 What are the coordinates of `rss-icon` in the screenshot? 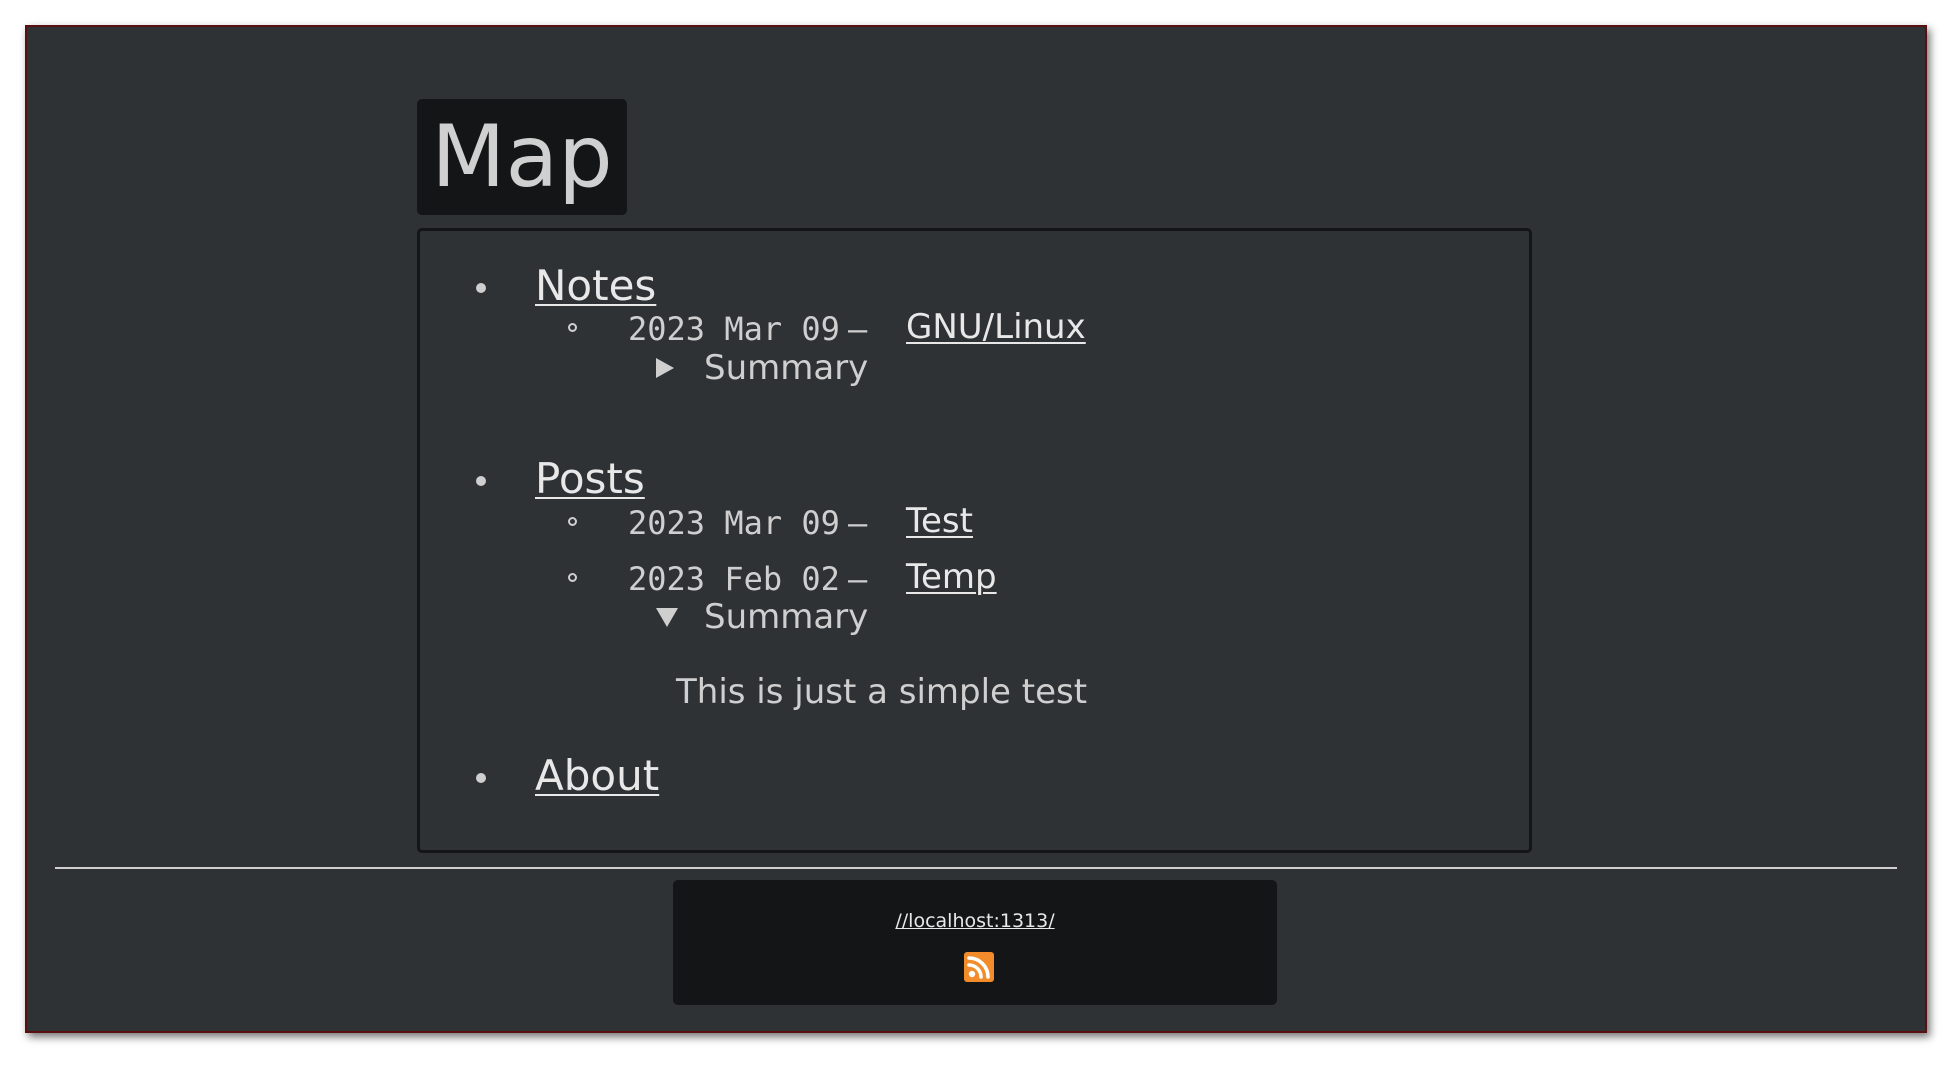 It's located at (979, 967).